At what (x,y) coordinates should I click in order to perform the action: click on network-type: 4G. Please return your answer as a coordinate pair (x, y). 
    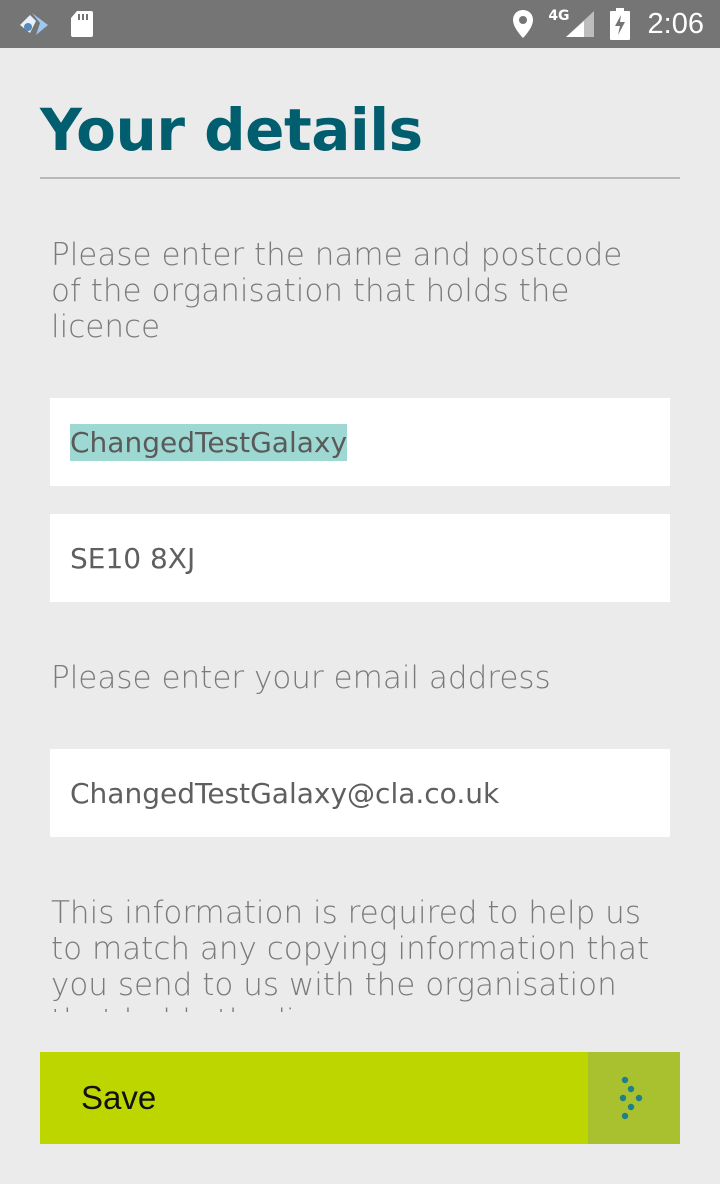
    Looking at the image, I should click on (559, 16).